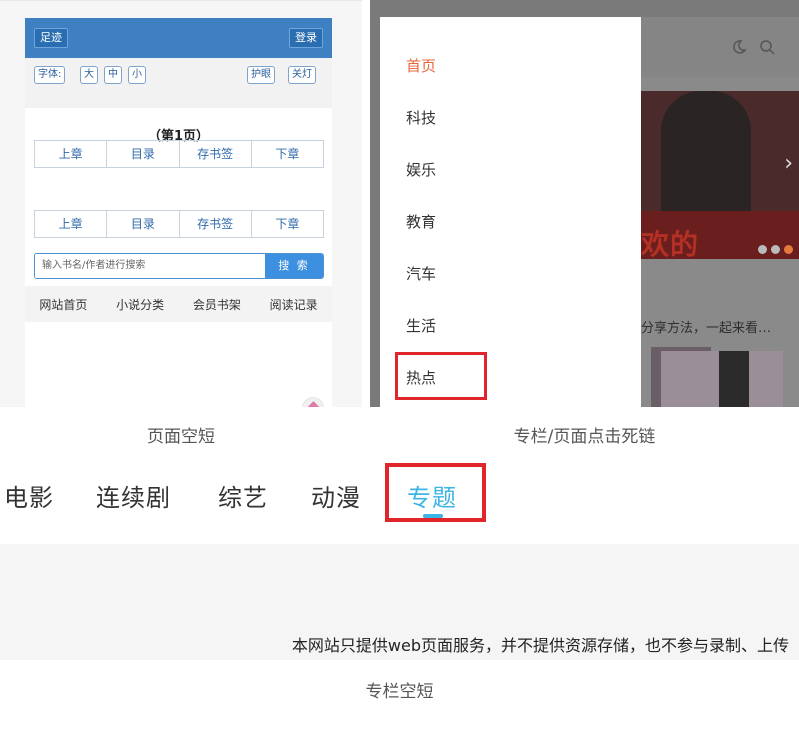  What do you see at coordinates (767, 47) in the screenshot?
I see `search-icon` at bounding box center [767, 47].